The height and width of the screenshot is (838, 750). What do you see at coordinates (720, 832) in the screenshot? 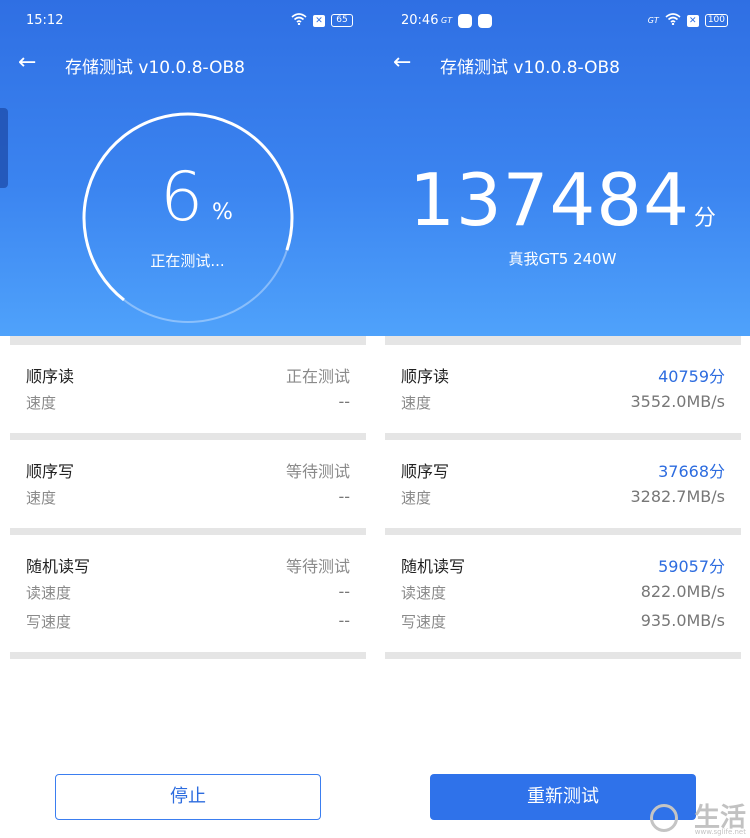
I see `watermark-site: www.sglife.net` at bounding box center [720, 832].